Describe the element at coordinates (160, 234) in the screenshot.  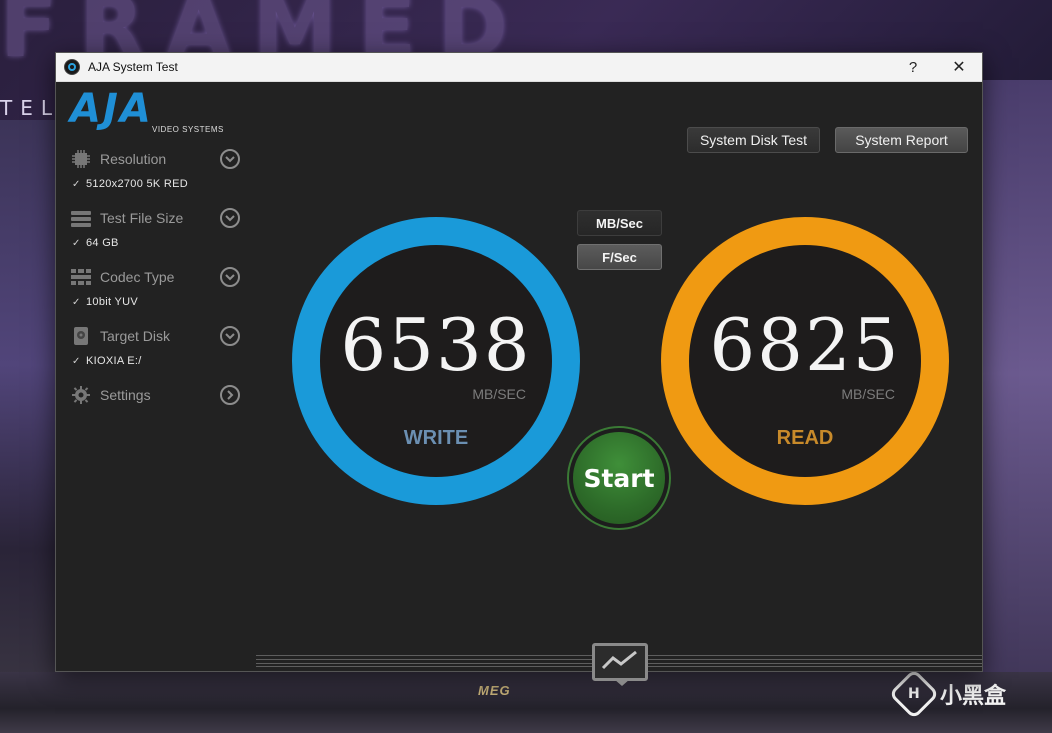
I see `file-size-group: Test File Size ✓ 64 GB` at that location.